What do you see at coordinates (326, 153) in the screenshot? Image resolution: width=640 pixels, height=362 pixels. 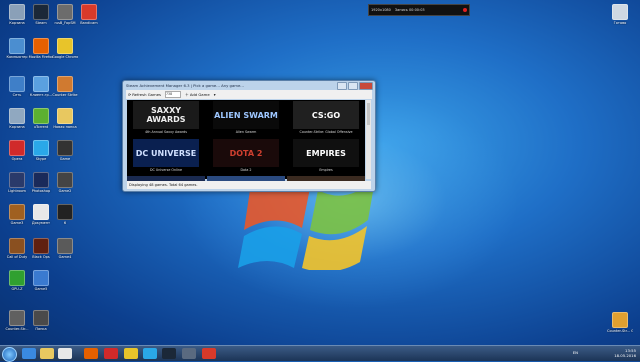 I see `game-logo: EMPIRES` at bounding box center [326, 153].